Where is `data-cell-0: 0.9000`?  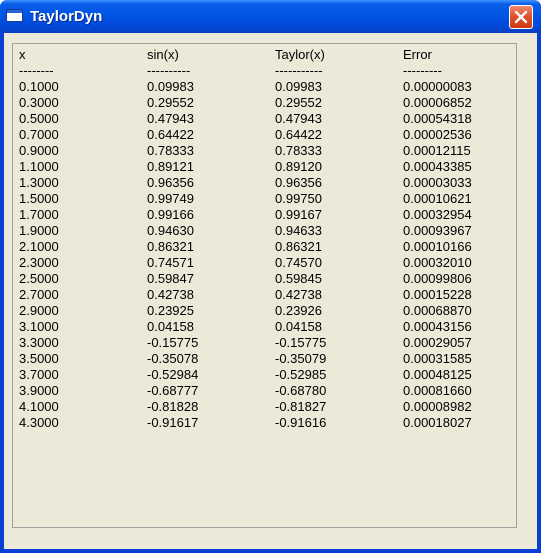
data-cell-0: 0.9000 is located at coordinates (39, 150).